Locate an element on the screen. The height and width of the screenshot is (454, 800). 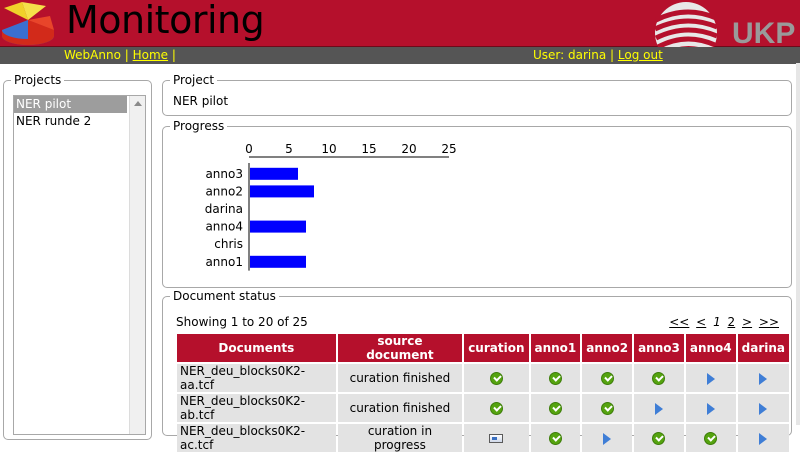
col-curation: curation is located at coordinates (496, 348).